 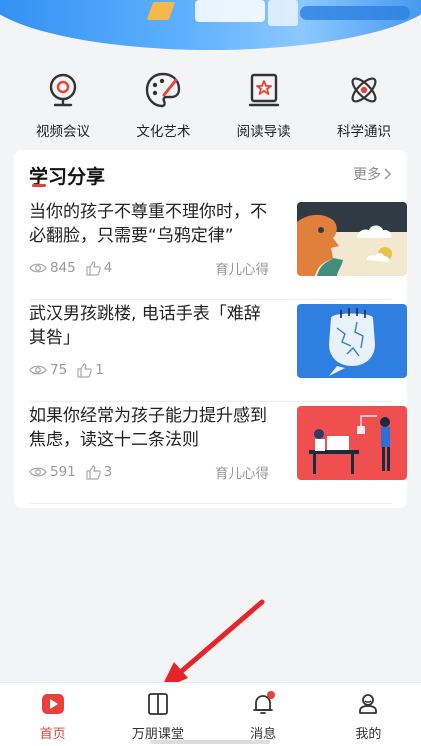 What do you see at coordinates (210, 103) in the screenshot?
I see `quick-nav: 视频会议 文化艺术 阅读导读 科学通识` at bounding box center [210, 103].